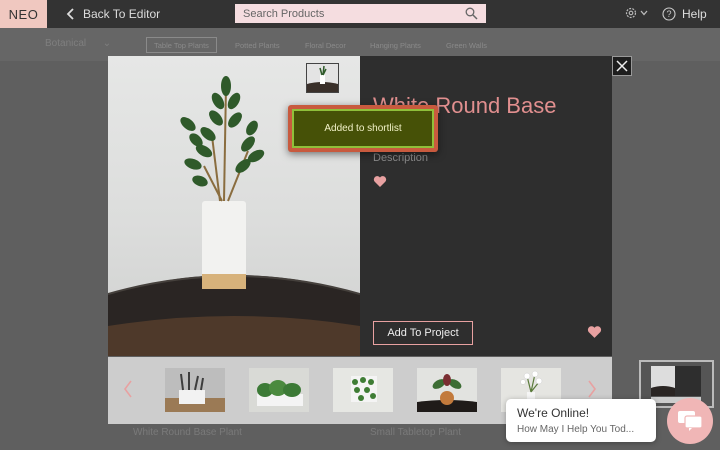  Describe the element at coordinates (187, 432) in the screenshot. I see `bg-product-name: White Round Base Plant` at that location.